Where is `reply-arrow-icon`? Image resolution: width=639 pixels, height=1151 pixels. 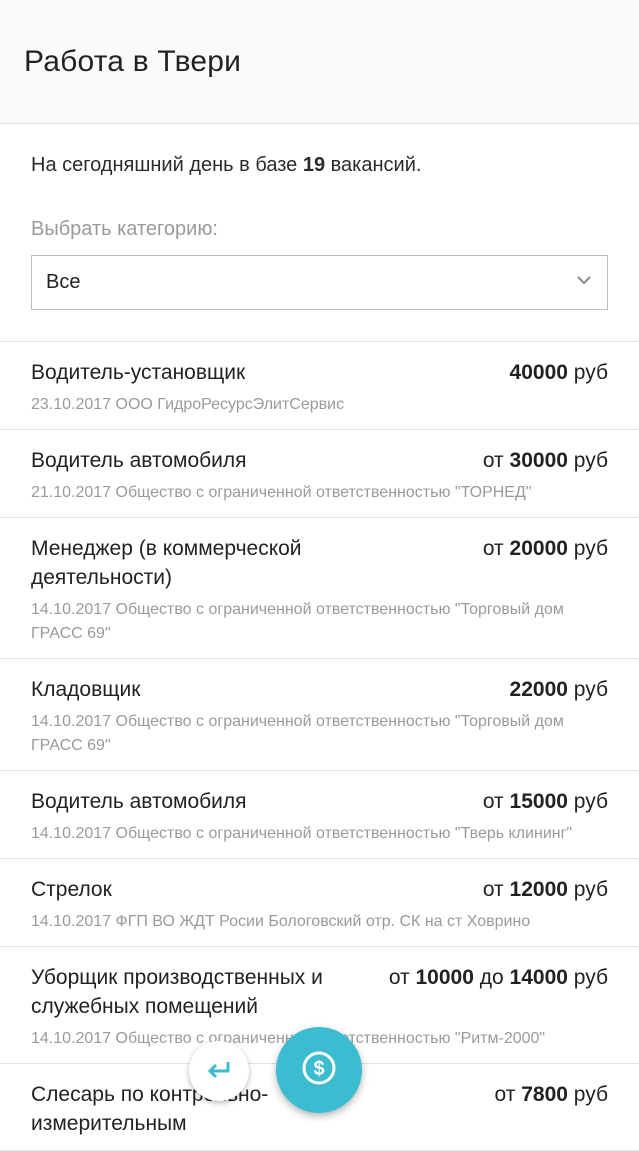 reply-arrow-icon is located at coordinates (219, 1071).